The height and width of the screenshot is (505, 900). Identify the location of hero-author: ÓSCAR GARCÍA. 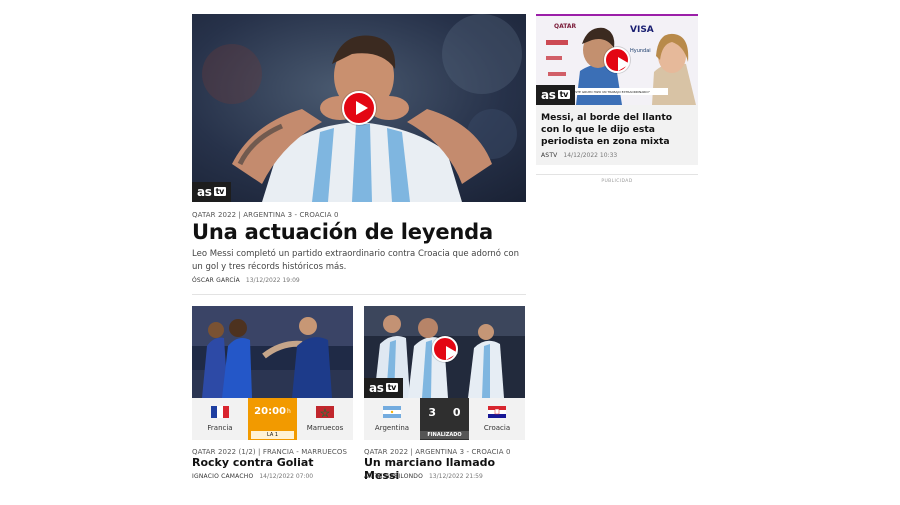
(216, 280).